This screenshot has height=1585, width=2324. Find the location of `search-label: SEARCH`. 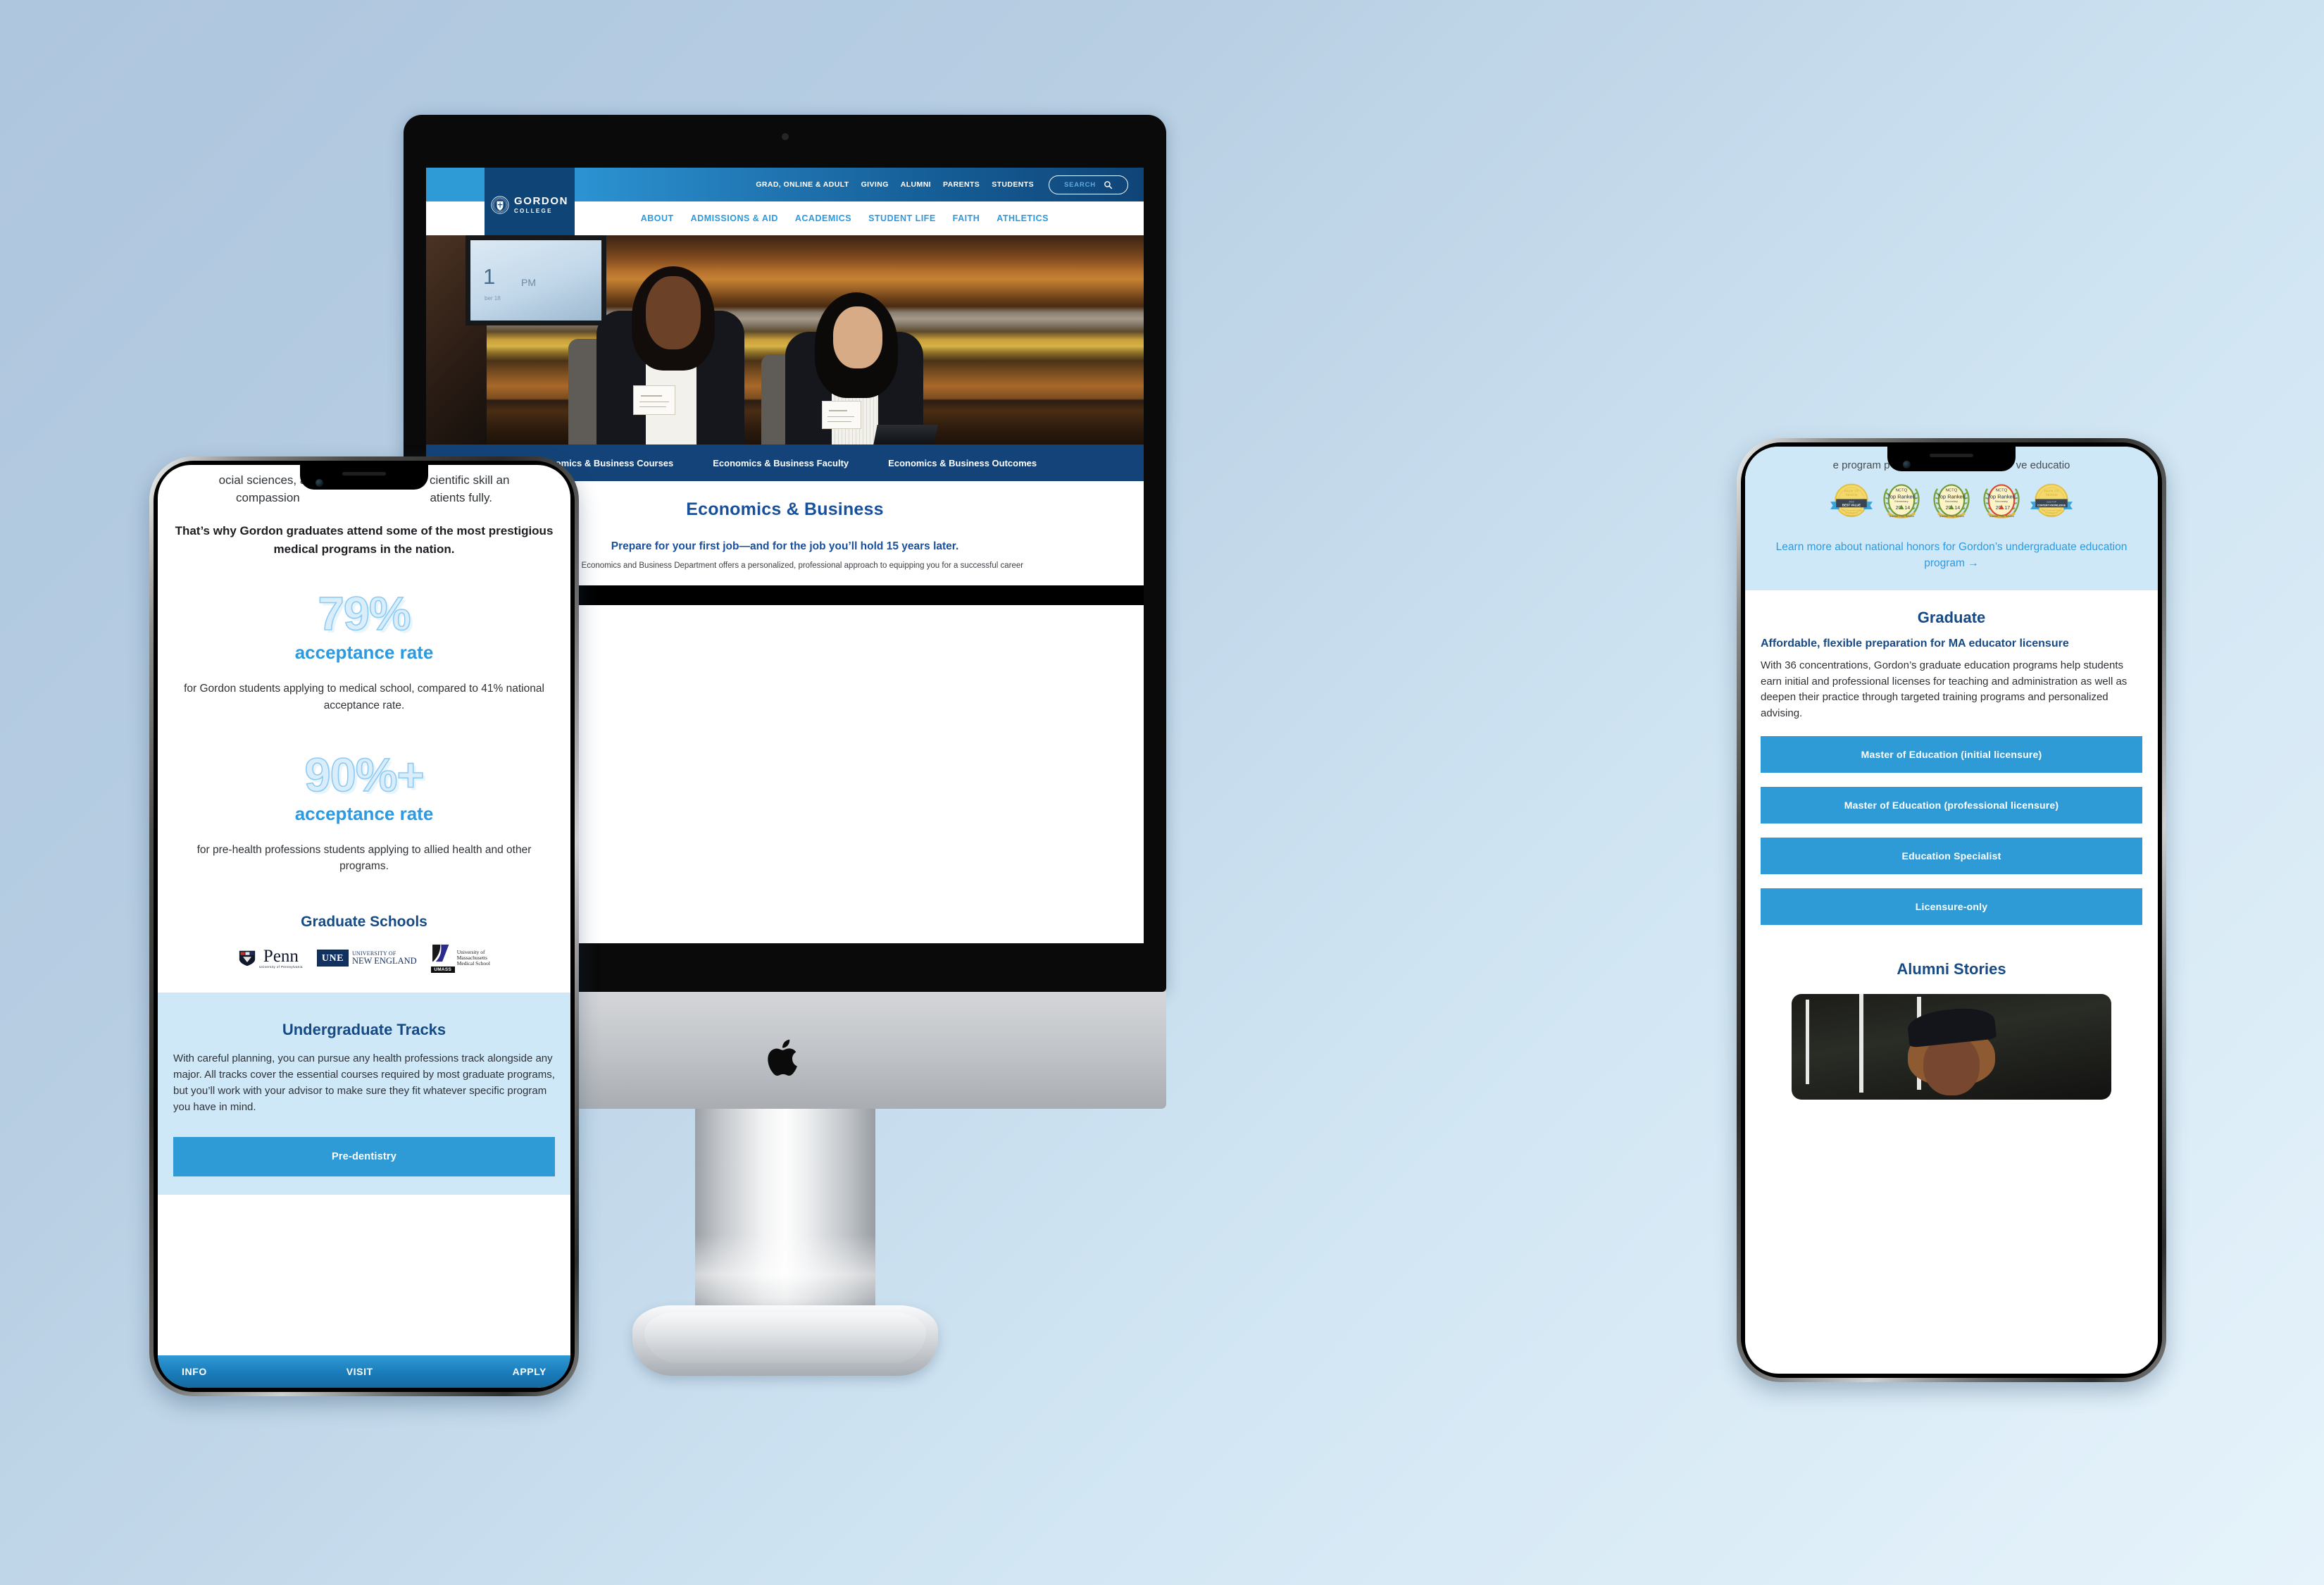

search-label: SEARCH is located at coordinates (1080, 184).